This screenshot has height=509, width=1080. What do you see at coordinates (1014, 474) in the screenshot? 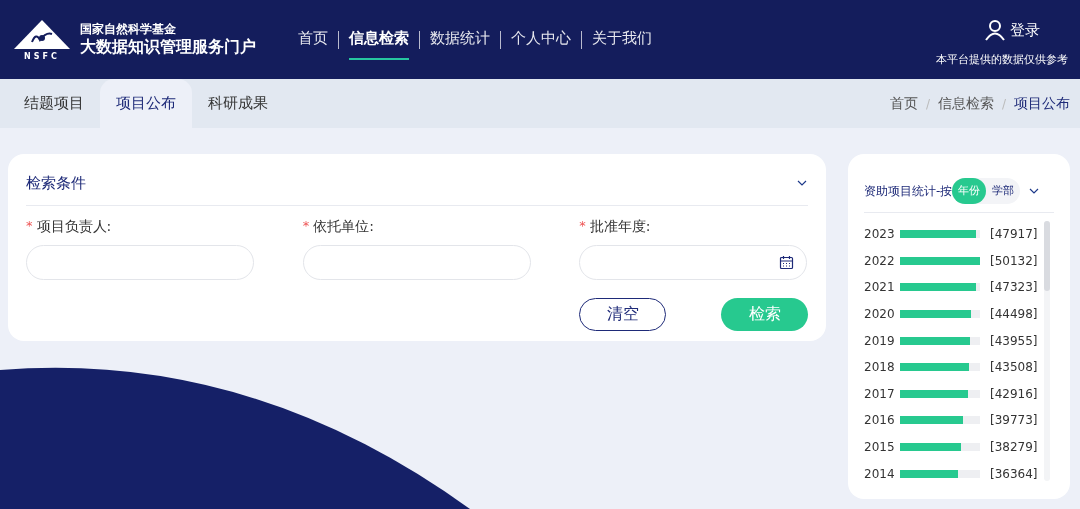
I see `count-label: [36364]` at bounding box center [1014, 474].